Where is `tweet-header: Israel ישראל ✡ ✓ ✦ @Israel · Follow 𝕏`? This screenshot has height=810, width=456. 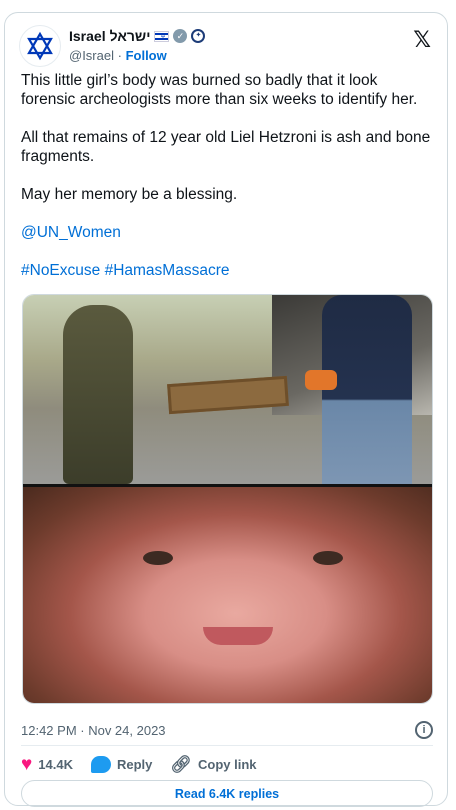 tweet-header: Israel ישראל ✡ ✓ ✦ @Israel · Follow 𝕏 is located at coordinates (226, 47).